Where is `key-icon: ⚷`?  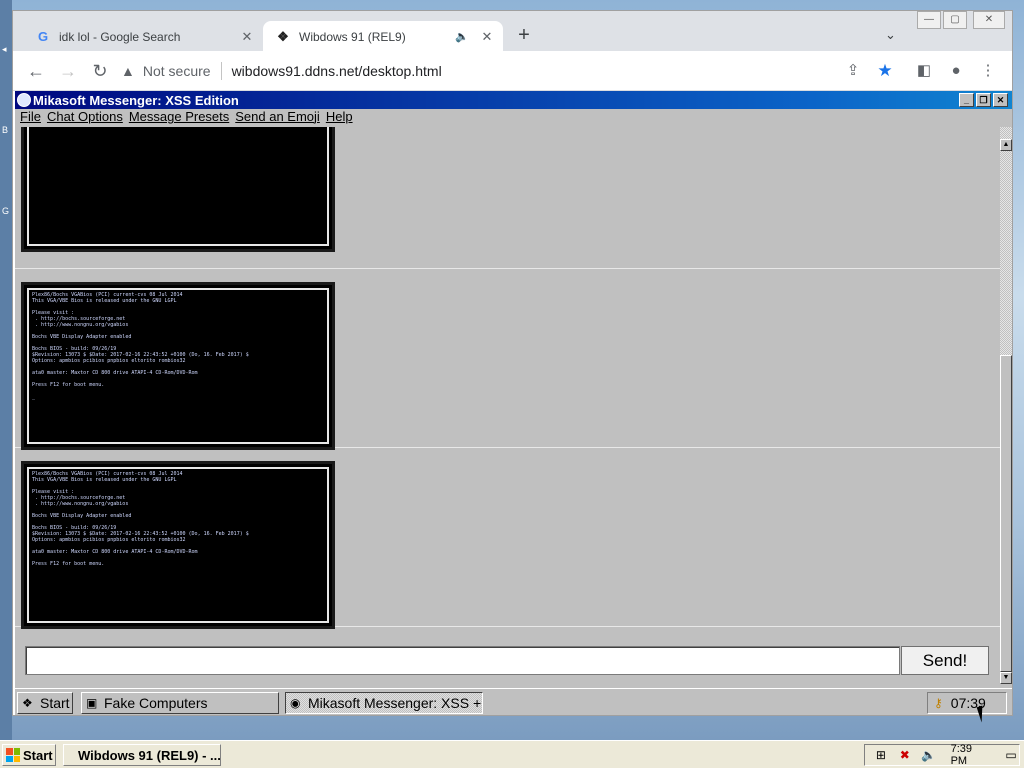 key-icon: ⚷ is located at coordinates (938, 703).